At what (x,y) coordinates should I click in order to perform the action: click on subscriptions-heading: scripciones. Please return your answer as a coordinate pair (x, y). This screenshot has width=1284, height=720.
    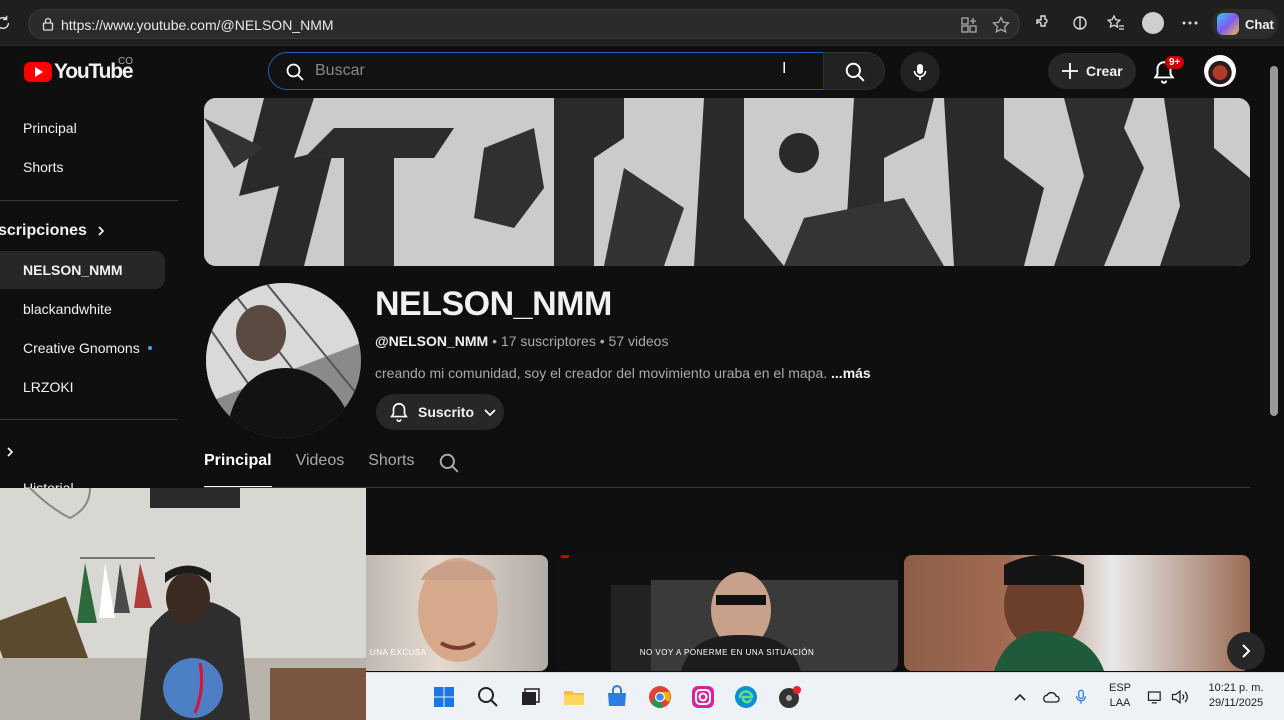
    Looking at the image, I should click on (53, 231).